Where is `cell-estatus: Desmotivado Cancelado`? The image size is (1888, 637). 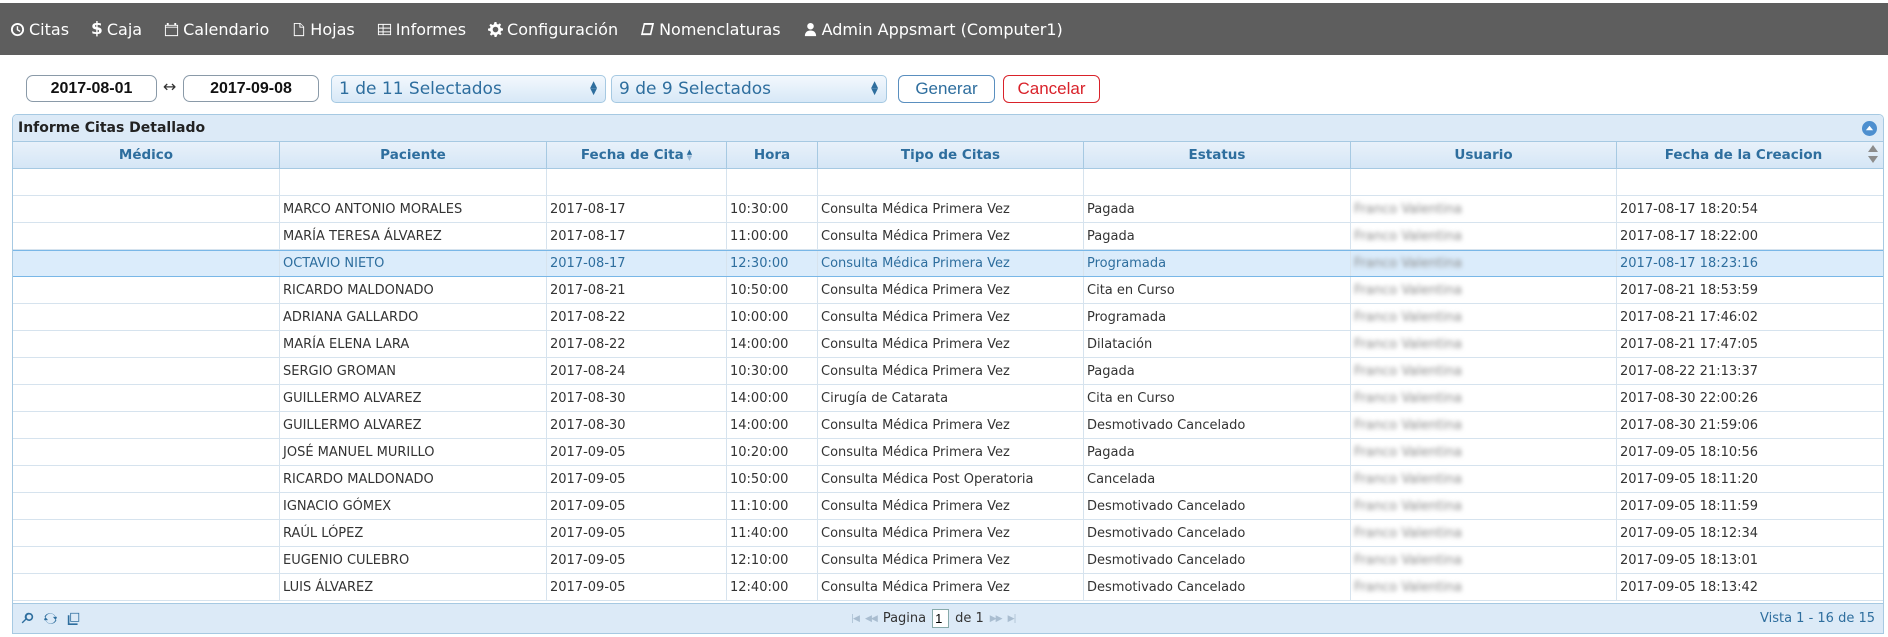
cell-estatus: Desmotivado Cancelado is located at coordinates (1217, 425).